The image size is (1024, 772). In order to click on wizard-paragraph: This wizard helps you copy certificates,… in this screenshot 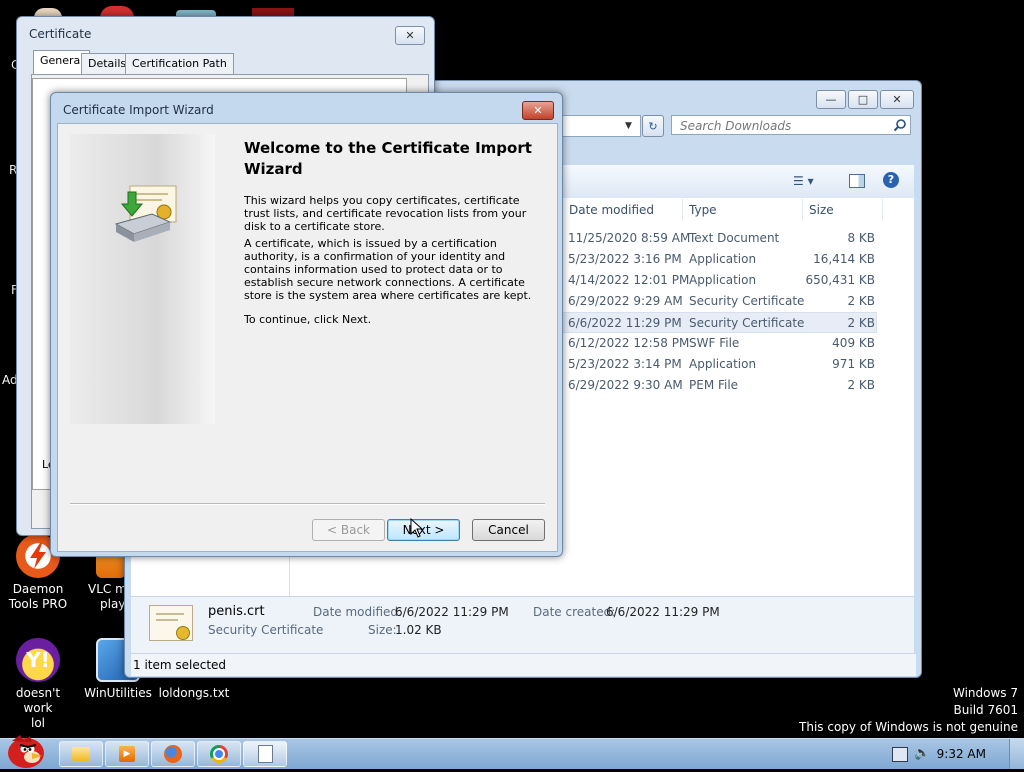, I will do `click(385, 213)`.